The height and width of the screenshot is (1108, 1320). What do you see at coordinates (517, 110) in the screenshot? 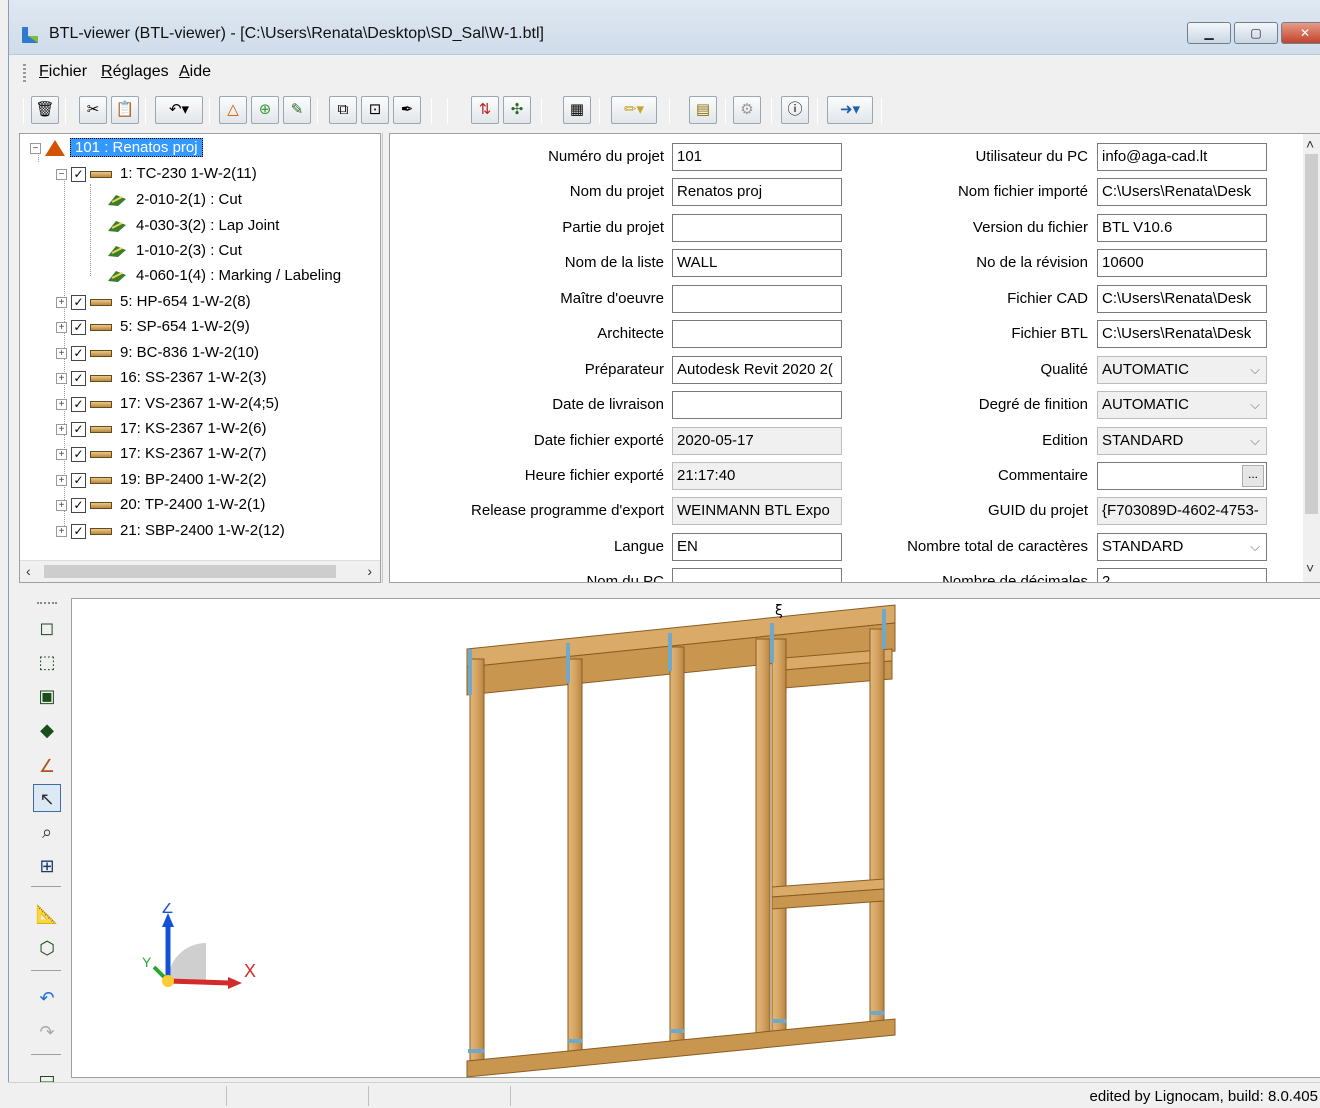
I see `filter-process-icon: ✣` at bounding box center [517, 110].